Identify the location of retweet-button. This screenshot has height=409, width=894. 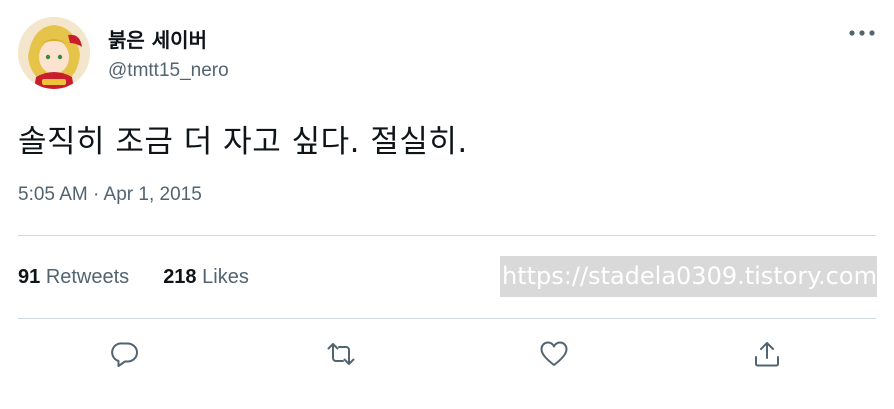
(341, 354).